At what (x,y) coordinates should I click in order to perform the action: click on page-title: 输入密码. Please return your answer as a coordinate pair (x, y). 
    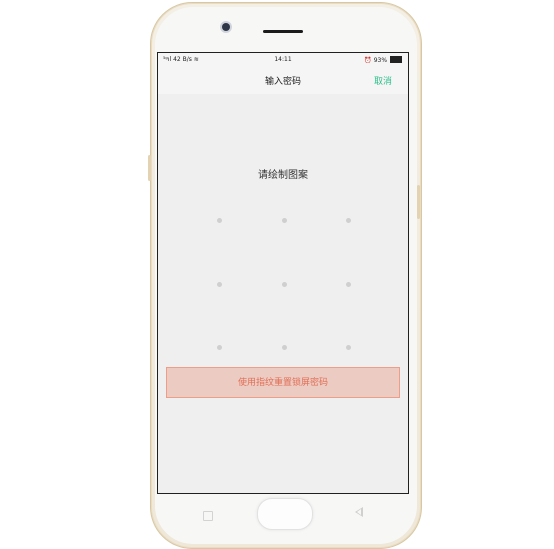
    Looking at the image, I should click on (282, 82).